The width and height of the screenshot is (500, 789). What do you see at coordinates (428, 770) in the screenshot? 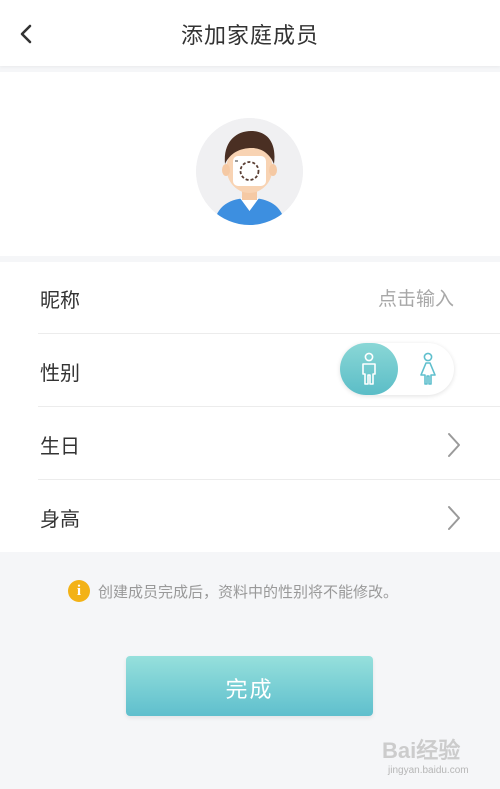
I see `watermark-url: jingyan.baidu.com` at bounding box center [428, 770].